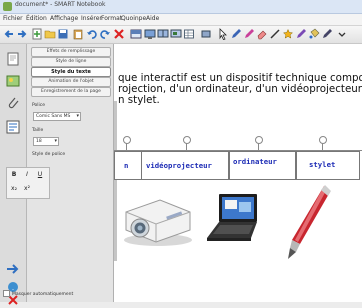  I want to click on menu-file: Fichier, so click(13, 18).